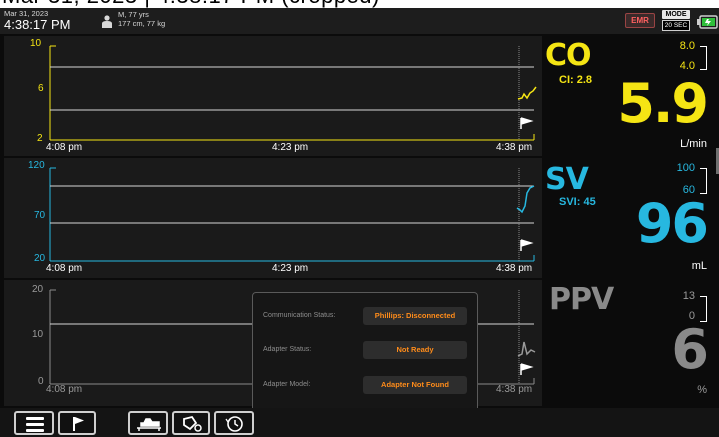 This screenshot has height=437, width=719. Describe the element at coordinates (514, 268) in the screenshot. I see `sv-x-tick-end: 4:38 pm` at that location.